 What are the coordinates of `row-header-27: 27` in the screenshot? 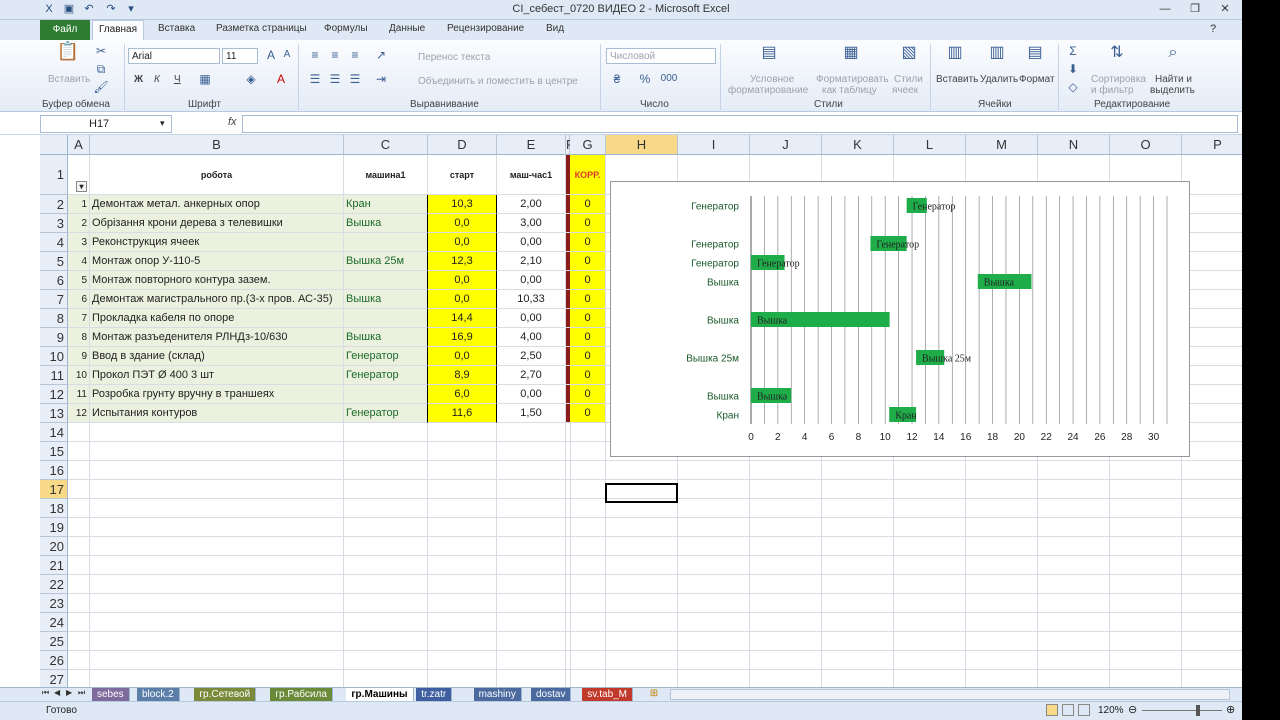 It's located at (54, 678).